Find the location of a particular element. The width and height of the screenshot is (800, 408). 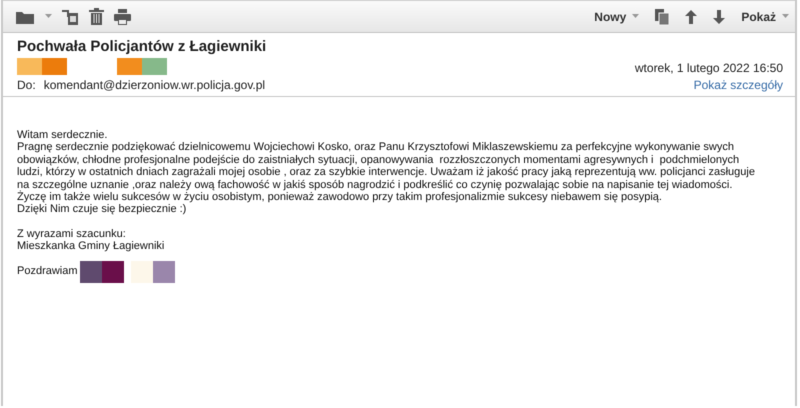

greeting-text: Pozdrawiam is located at coordinates (47, 271).